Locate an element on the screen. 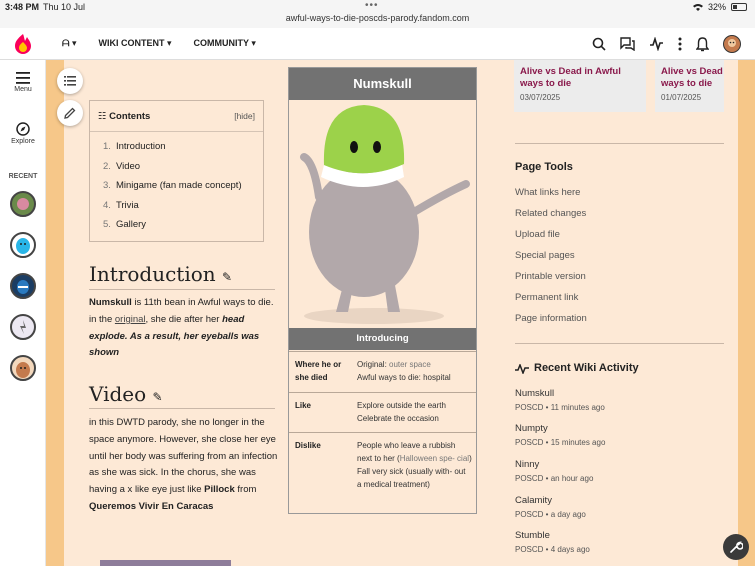 The image size is (755, 566). list-icon is located at coordinates (70, 81).